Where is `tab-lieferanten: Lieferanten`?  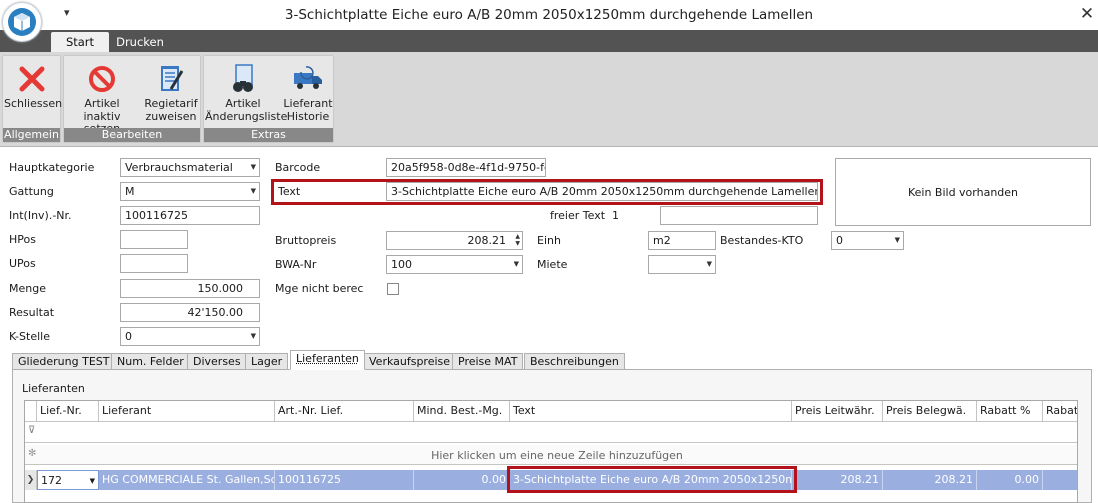
tab-lieferanten: Lieferanten is located at coordinates (327, 360).